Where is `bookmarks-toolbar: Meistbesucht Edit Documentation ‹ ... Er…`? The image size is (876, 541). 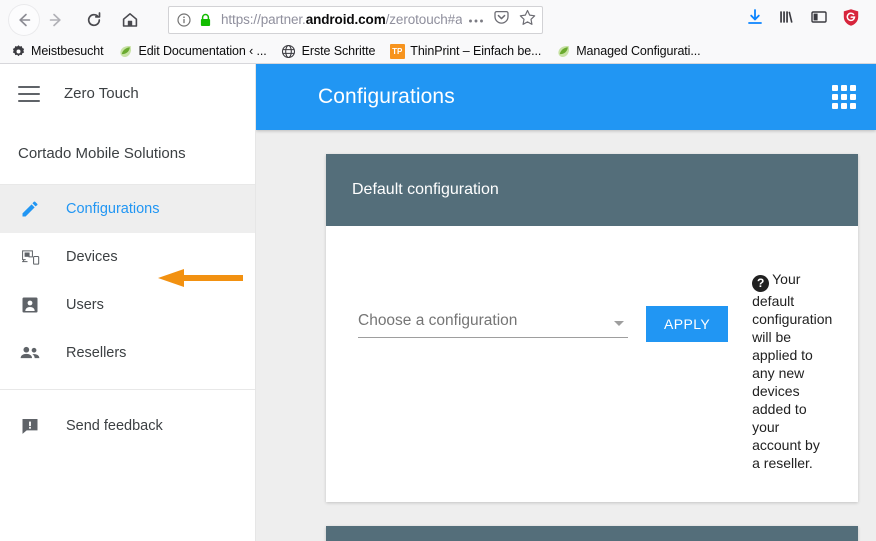
bookmarks-toolbar: Meistbesucht Edit Documentation ‹ ... Er… is located at coordinates (438, 51).